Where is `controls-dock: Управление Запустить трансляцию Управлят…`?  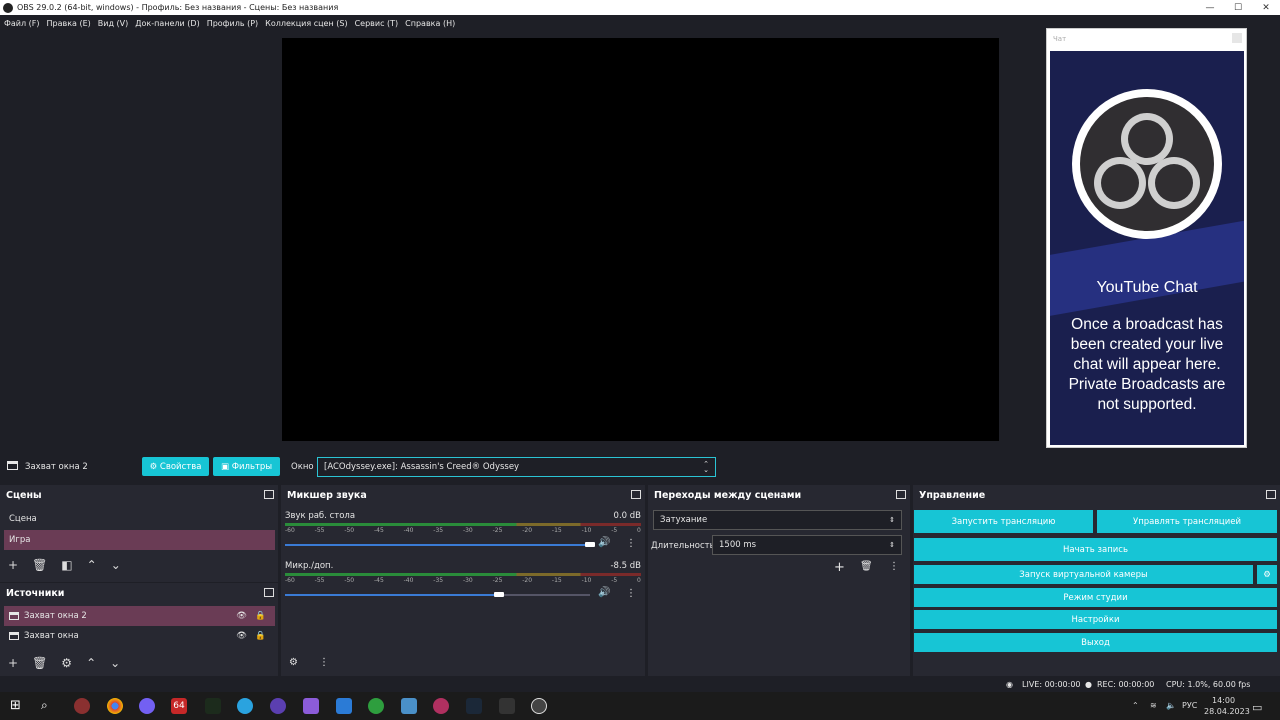 controls-dock: Управление Запустить трансляцию Управлят… is located at coordinates (1096, 580).